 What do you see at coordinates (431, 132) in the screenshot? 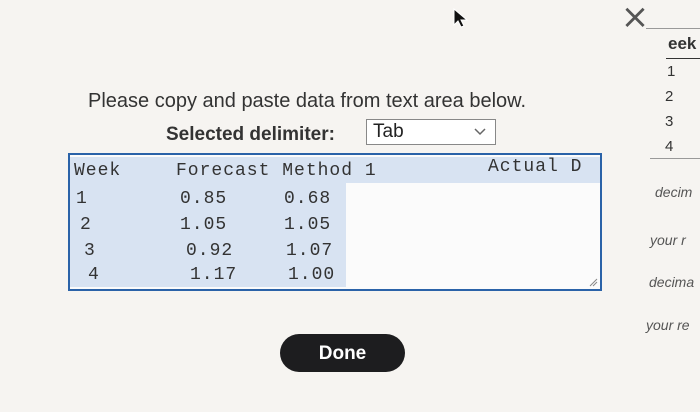
I see `delimiter-select: Tab` at bounding box center [431, 132].